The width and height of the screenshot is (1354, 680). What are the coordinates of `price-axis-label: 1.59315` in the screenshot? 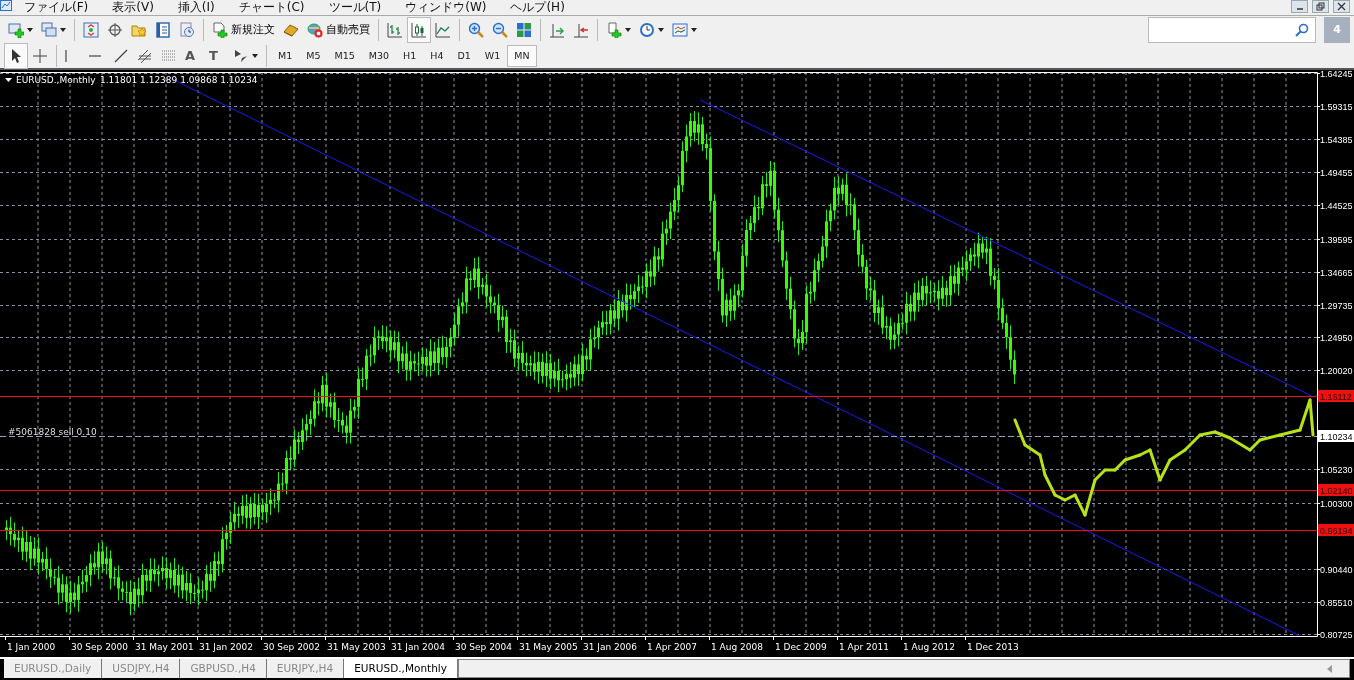 It's located at (1336, 107).